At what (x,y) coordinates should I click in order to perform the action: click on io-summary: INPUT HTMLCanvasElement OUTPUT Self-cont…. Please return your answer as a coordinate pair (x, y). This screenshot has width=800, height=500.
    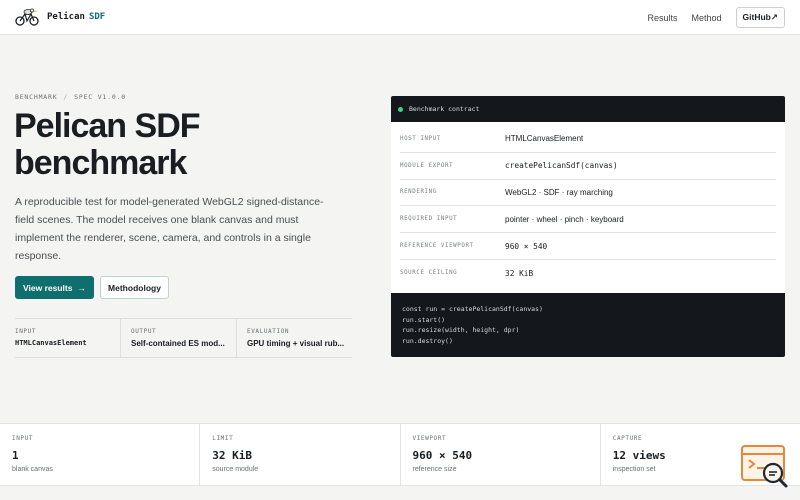
    Looking at the image, I should click on (183, 338).